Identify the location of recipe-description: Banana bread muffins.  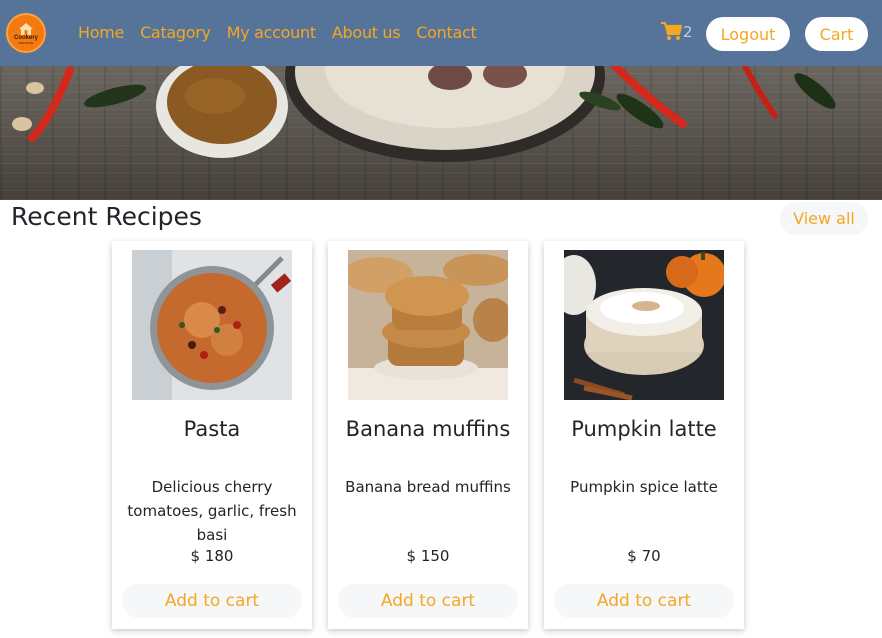
(428, 487).